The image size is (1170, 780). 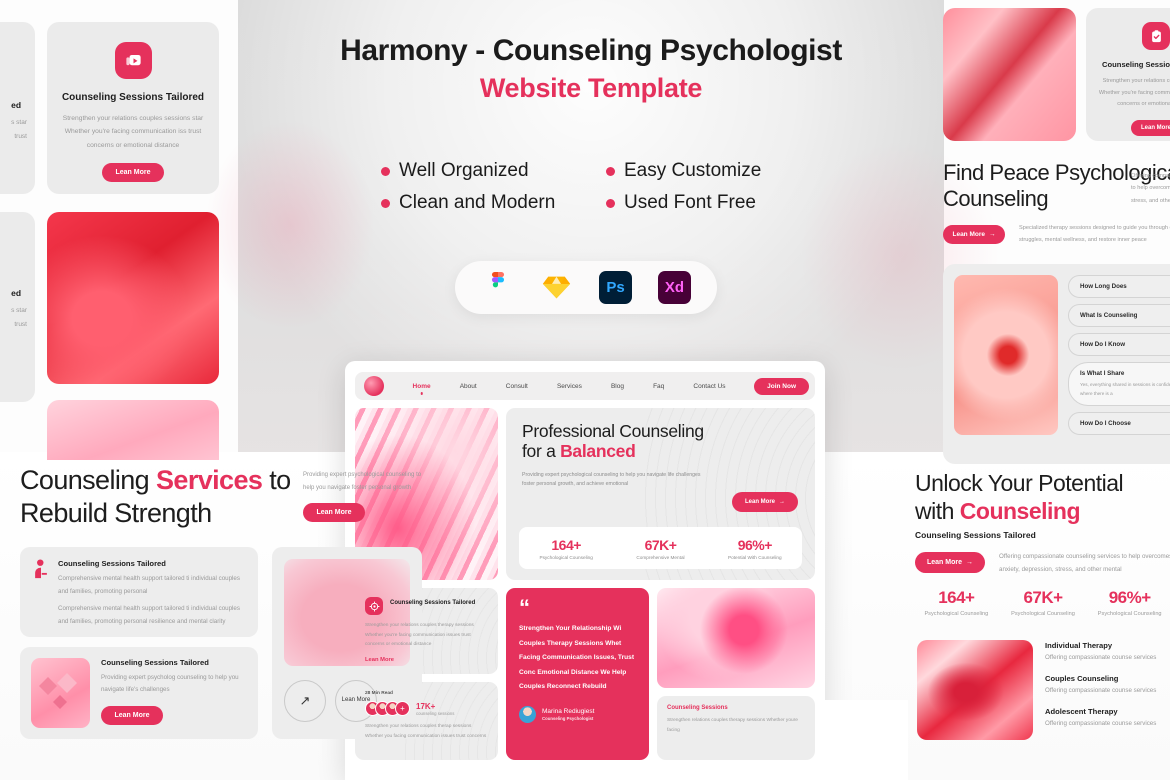 What do you see at coordinates (968, 234) in the screenshot?
I see `right-top-cta-label: Lean More` at bounding box center [968, 234].